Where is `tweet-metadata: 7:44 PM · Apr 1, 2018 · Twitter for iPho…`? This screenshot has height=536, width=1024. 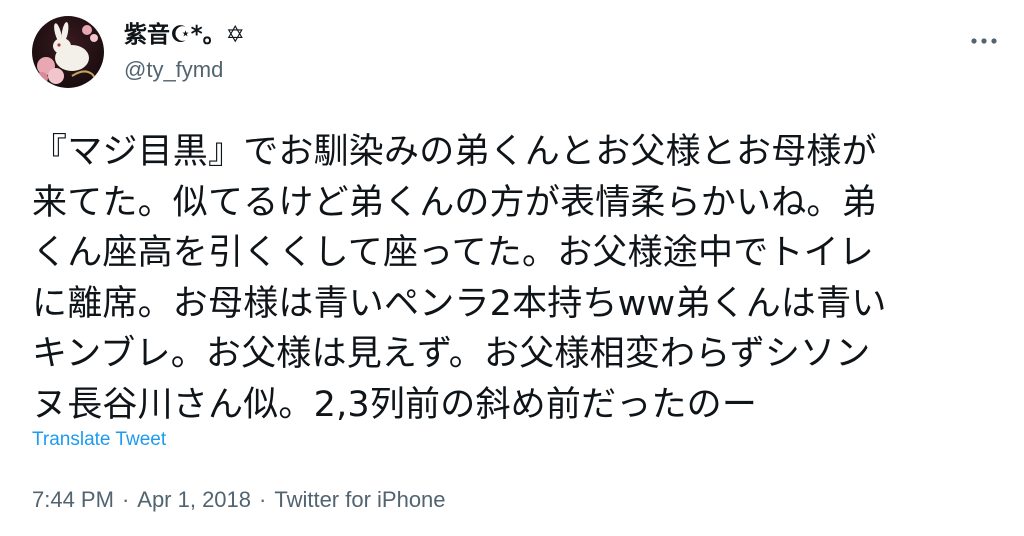
tweet-metadata: 7:44 PM · Apr 1, 2018 · Twitter for iPho… is located at coordinates (239, 500).